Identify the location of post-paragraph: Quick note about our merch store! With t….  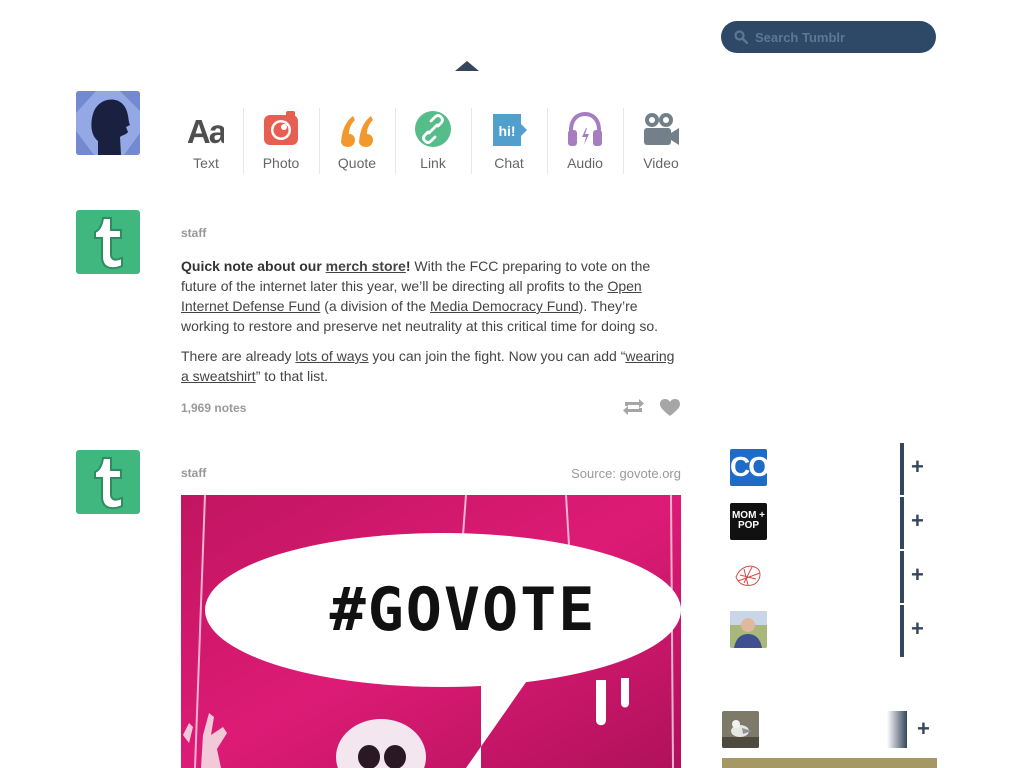
(431, 296).